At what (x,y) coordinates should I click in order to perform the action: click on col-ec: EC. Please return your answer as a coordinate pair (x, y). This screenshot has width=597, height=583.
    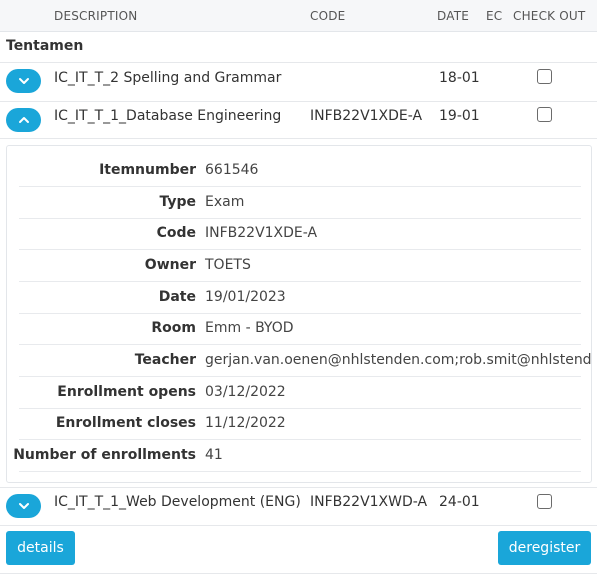
    Looking at the image, I should click on (494, 16).